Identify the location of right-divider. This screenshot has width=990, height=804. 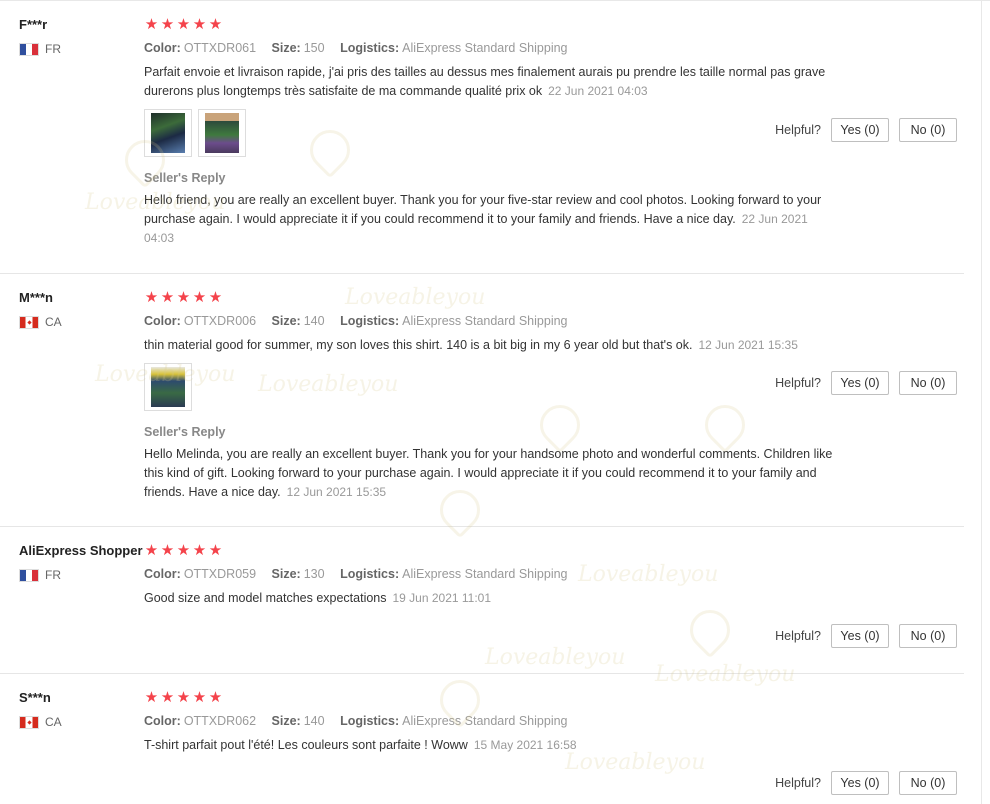
(981, 402).